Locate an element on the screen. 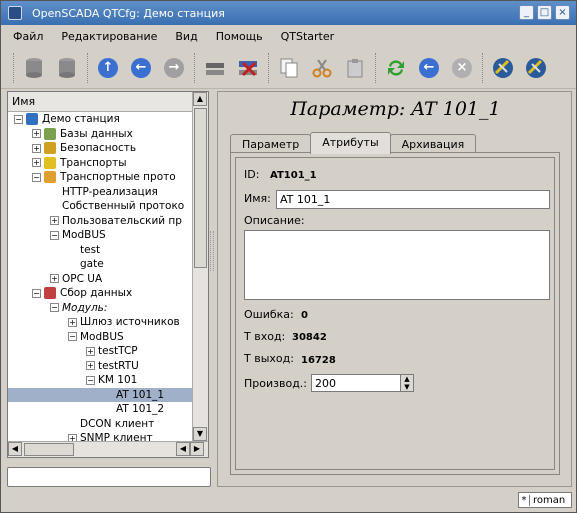 The image size is (577, 513). maximize-button: □ is located at coordinates (544, 12).